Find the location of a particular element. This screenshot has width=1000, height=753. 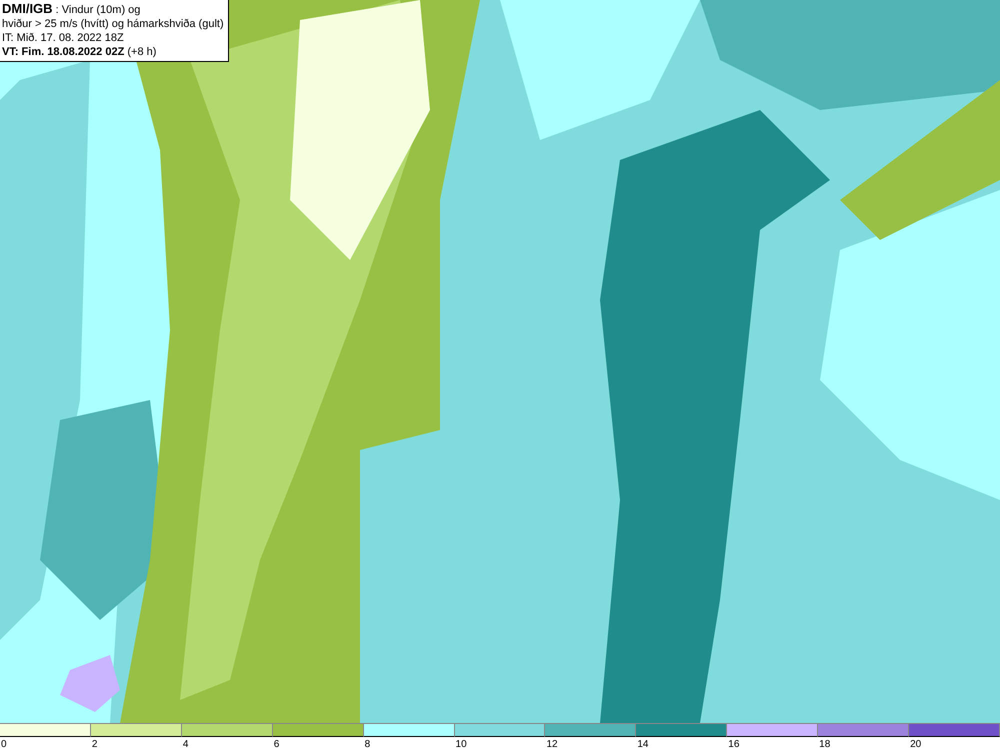

info-line: DMI/IGB : Vindur (10m) og is located at coordinates (72, 9).